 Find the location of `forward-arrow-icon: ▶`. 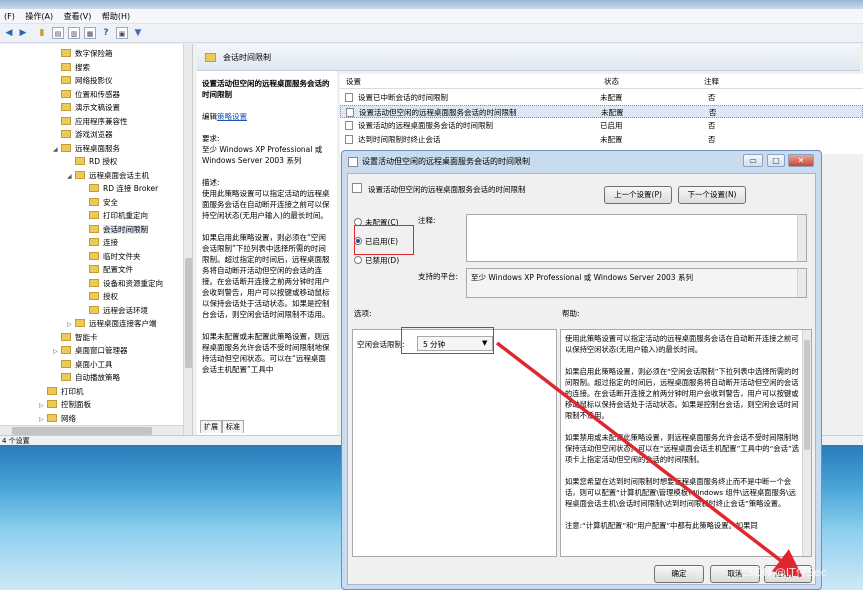

forward-arrow-icon: ▶ is located at coordinates (23, 33).